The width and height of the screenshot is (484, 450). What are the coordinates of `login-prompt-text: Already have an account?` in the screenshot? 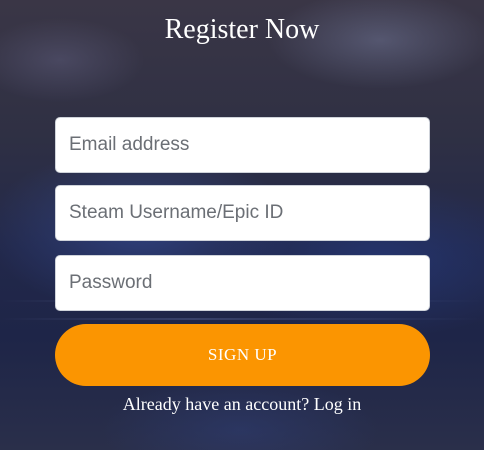 It's located at (216, 404).